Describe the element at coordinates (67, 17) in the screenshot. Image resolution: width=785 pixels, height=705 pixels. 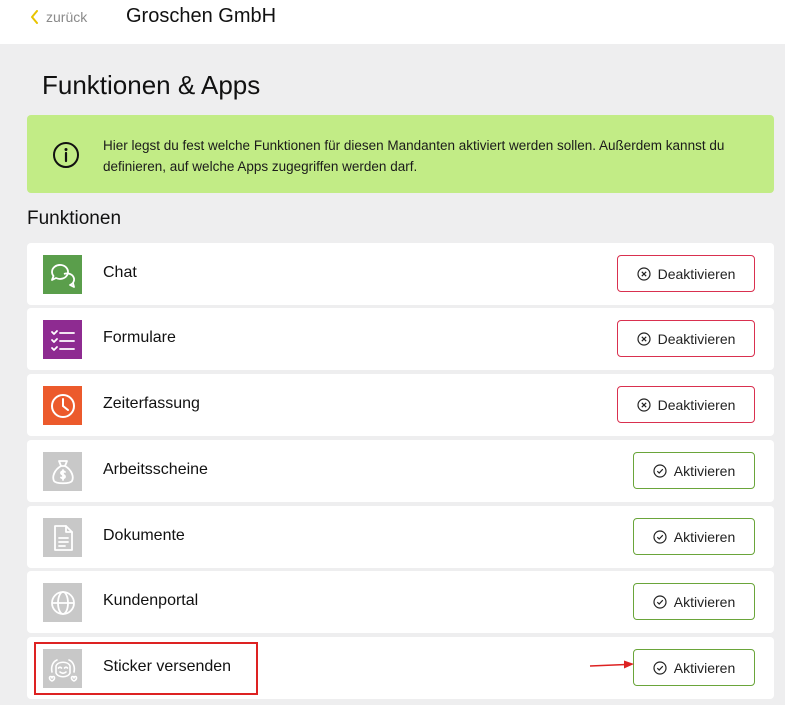
I see `back-label: zurück` at that location.